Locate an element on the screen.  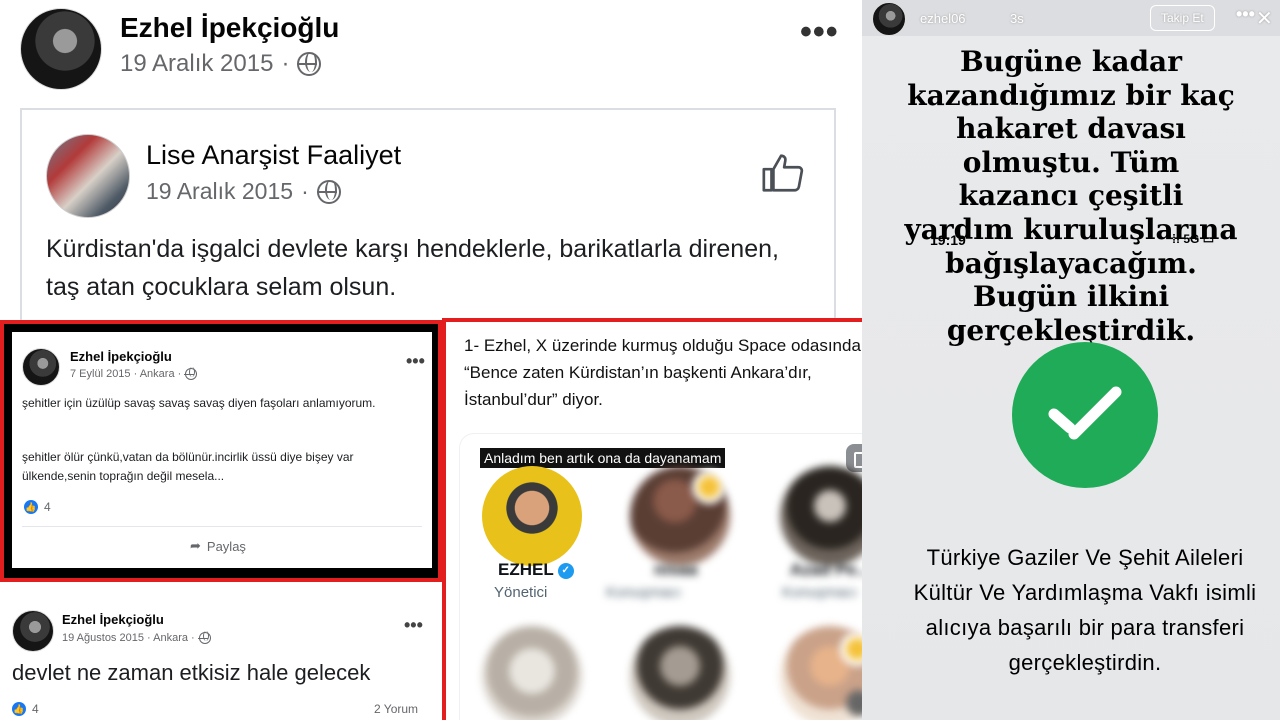
story-avatar is located at coordinates (889, 19).